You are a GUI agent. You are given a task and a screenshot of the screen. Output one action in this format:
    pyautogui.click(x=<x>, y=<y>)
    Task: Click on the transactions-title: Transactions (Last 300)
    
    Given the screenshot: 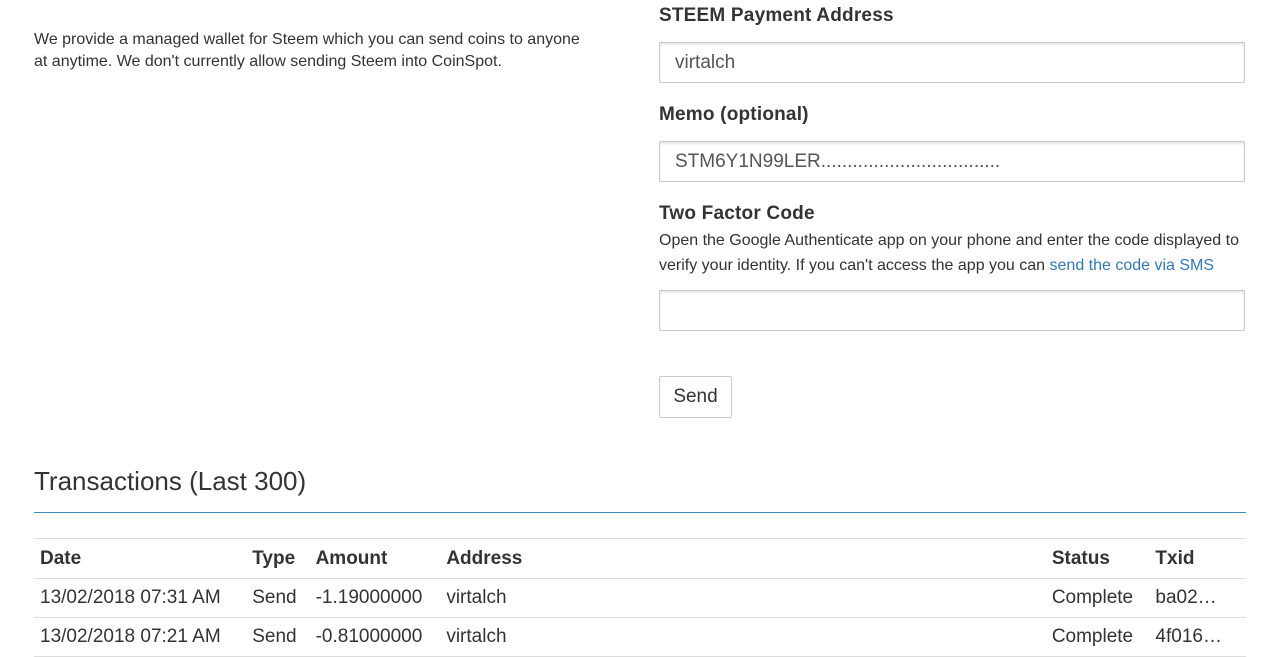 What is the action you would take?
    pyautogui.click(x=170, y=481)
    